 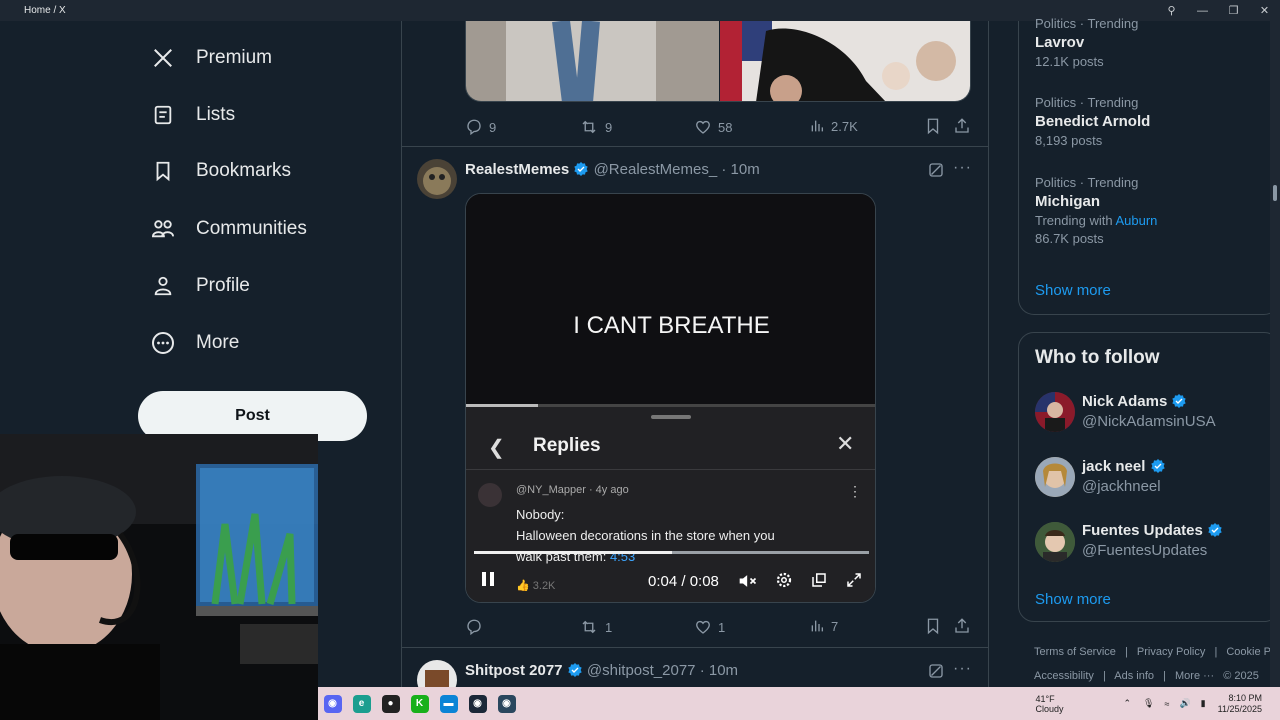 What do you see at coordinates (854, 582) in the screenshot?
I see `fullscreen-icon` at bounding box center [854, 582].